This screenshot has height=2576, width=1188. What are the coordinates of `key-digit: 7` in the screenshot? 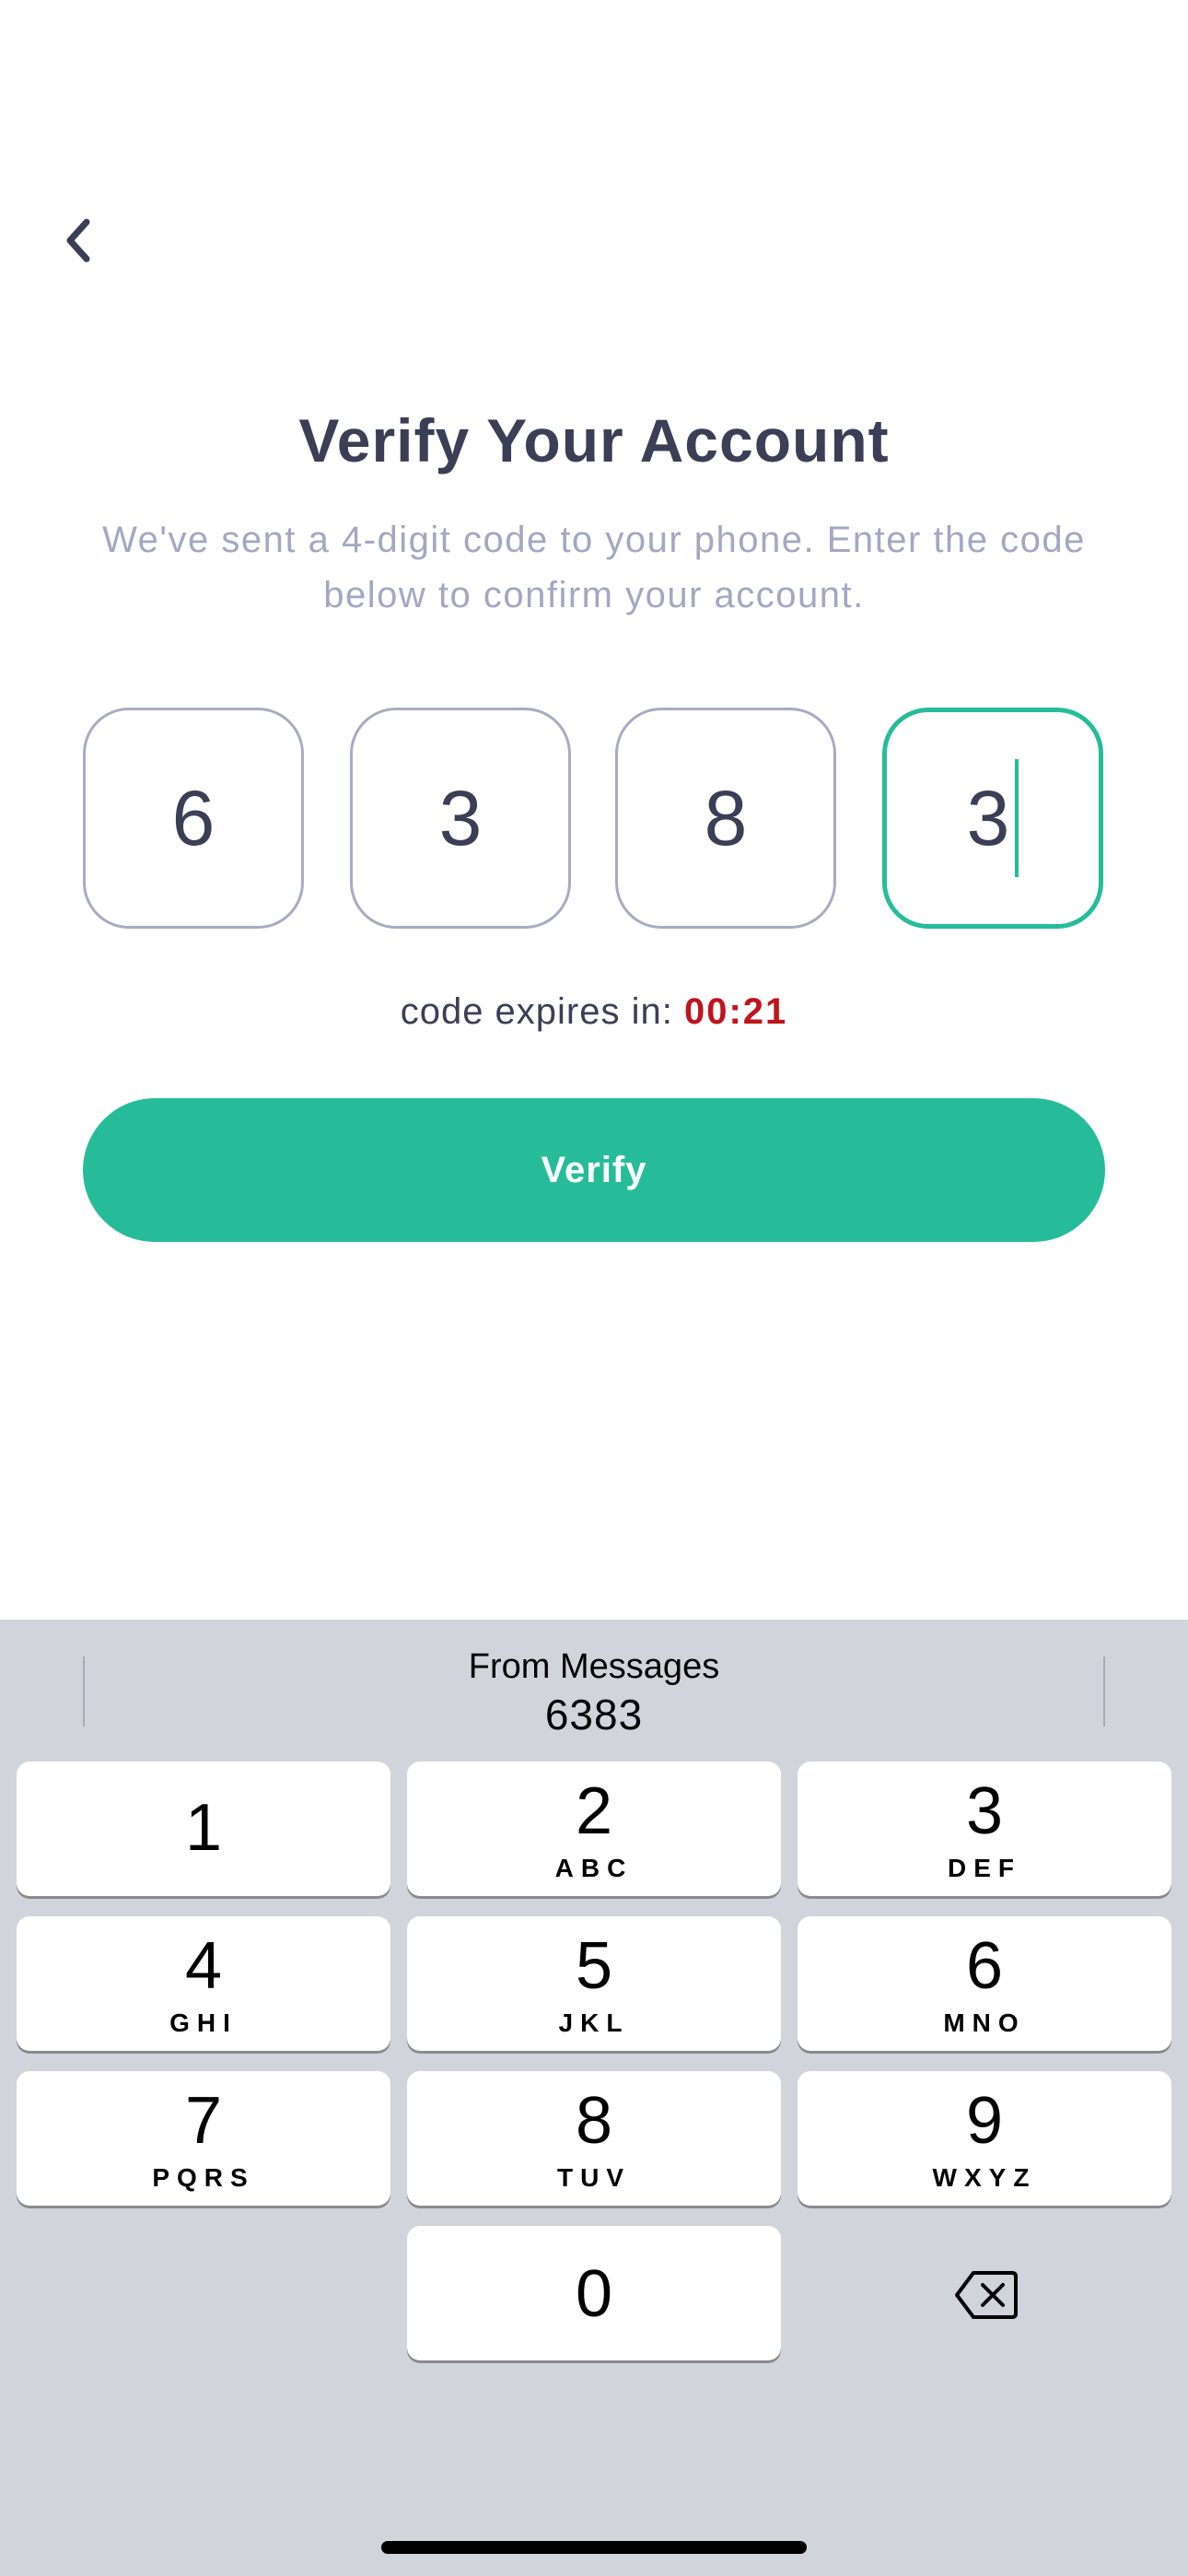 It's located at (203, 2121).